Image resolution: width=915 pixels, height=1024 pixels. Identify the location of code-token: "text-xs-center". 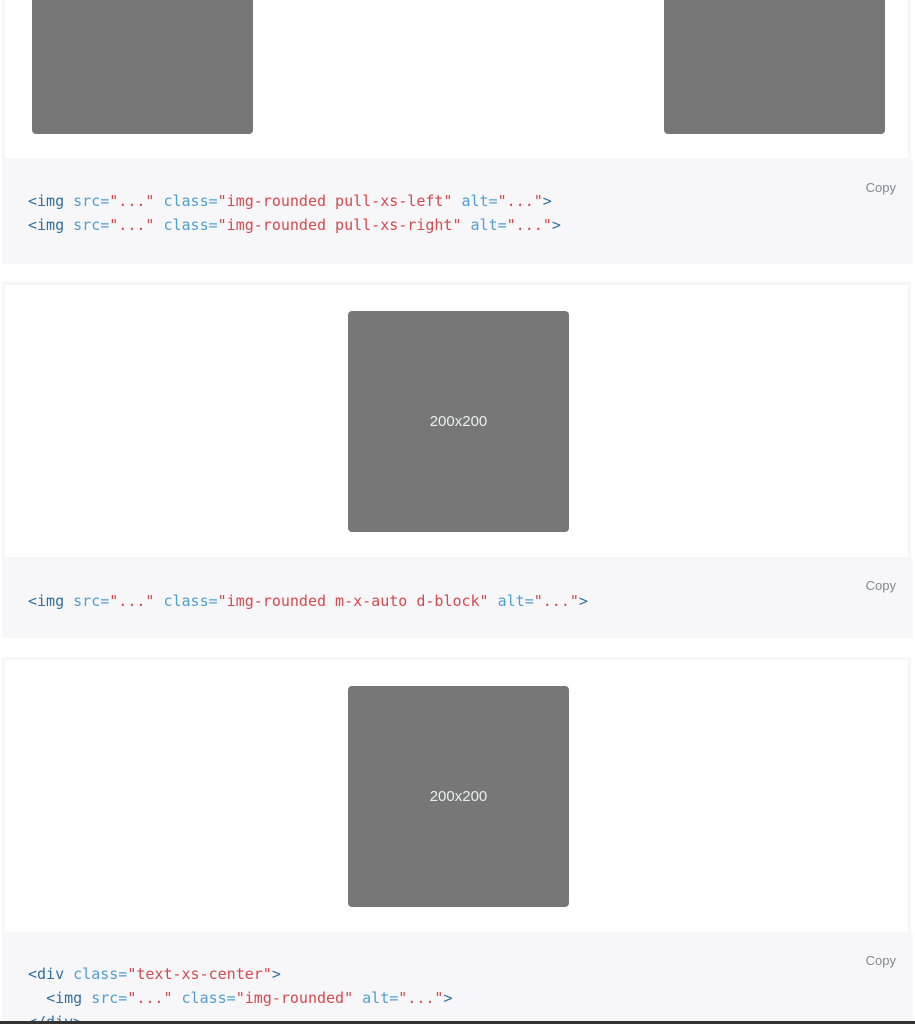
(199, 974).